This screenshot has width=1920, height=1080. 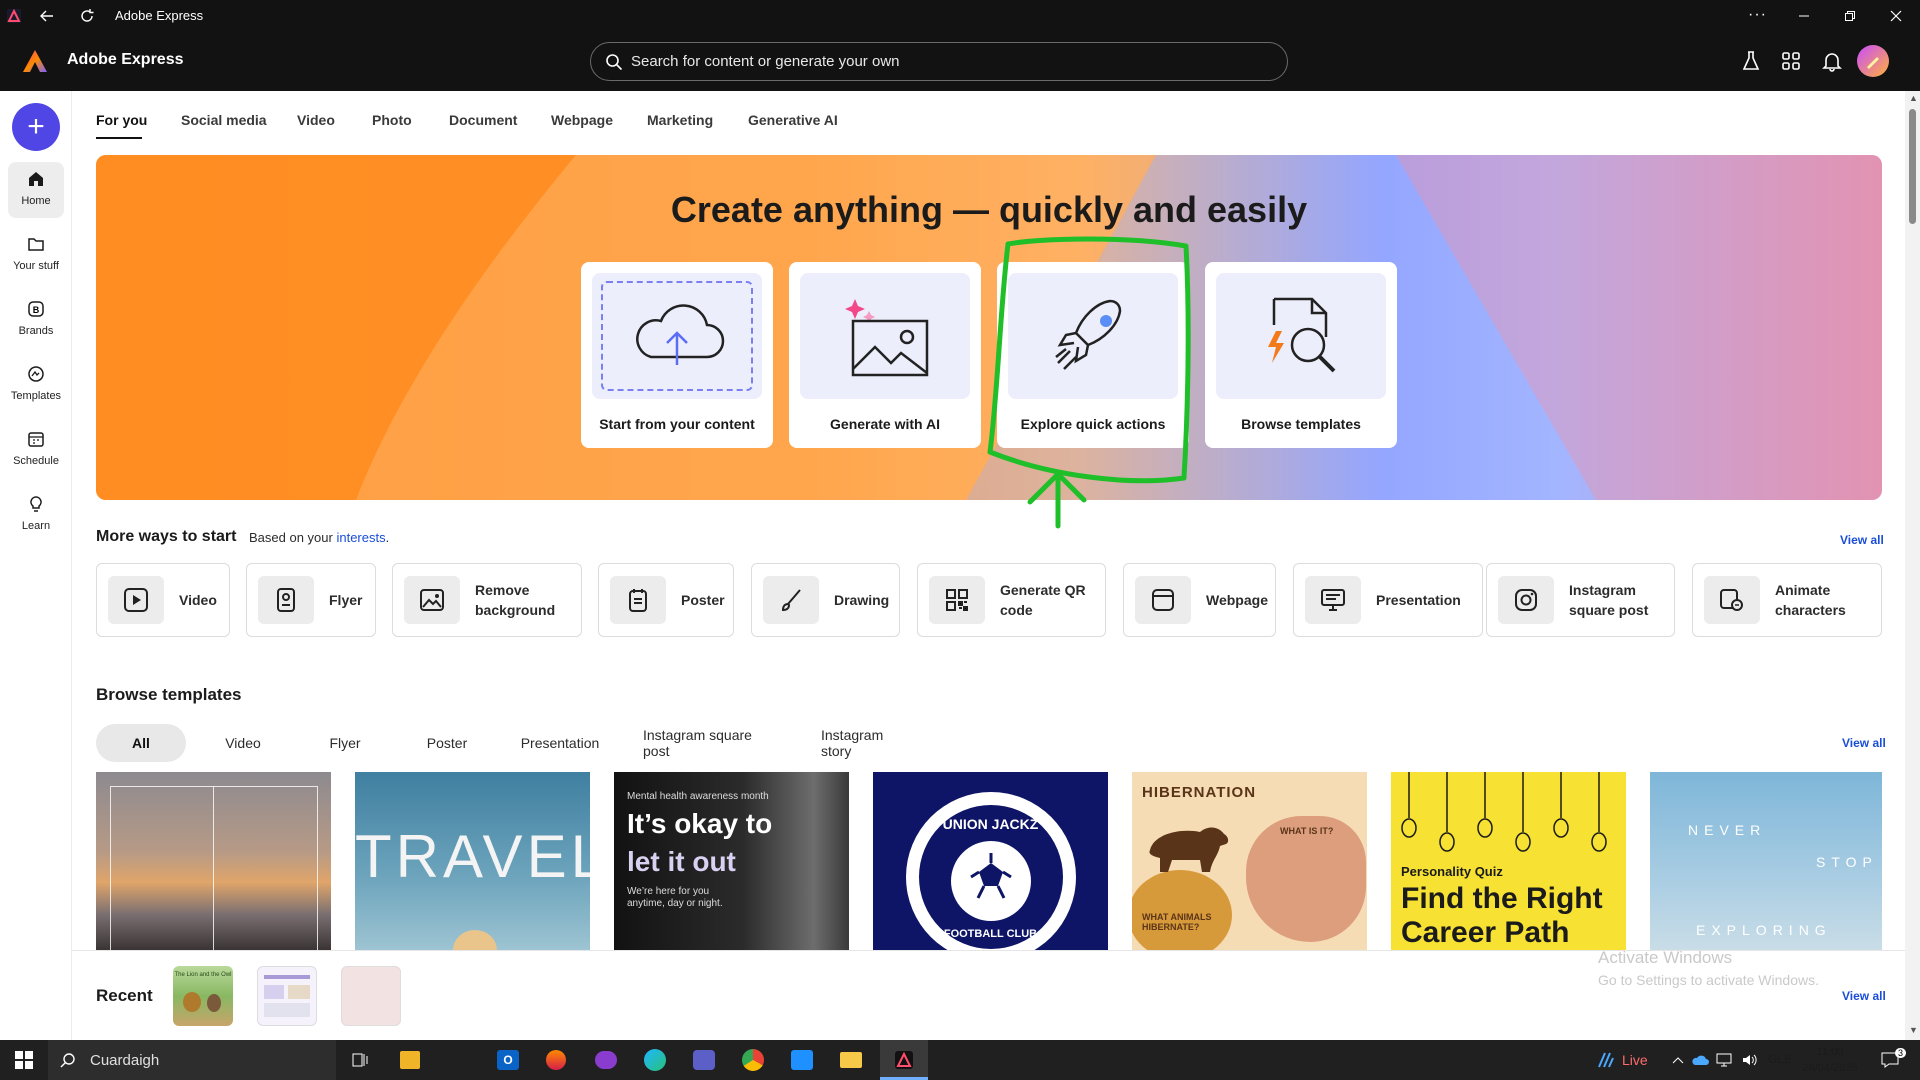 What do you see at coordinates (1890, 1060) in the screenshot?
I see `notification-center-icon: 3` at bounding box center [1890, 1060].